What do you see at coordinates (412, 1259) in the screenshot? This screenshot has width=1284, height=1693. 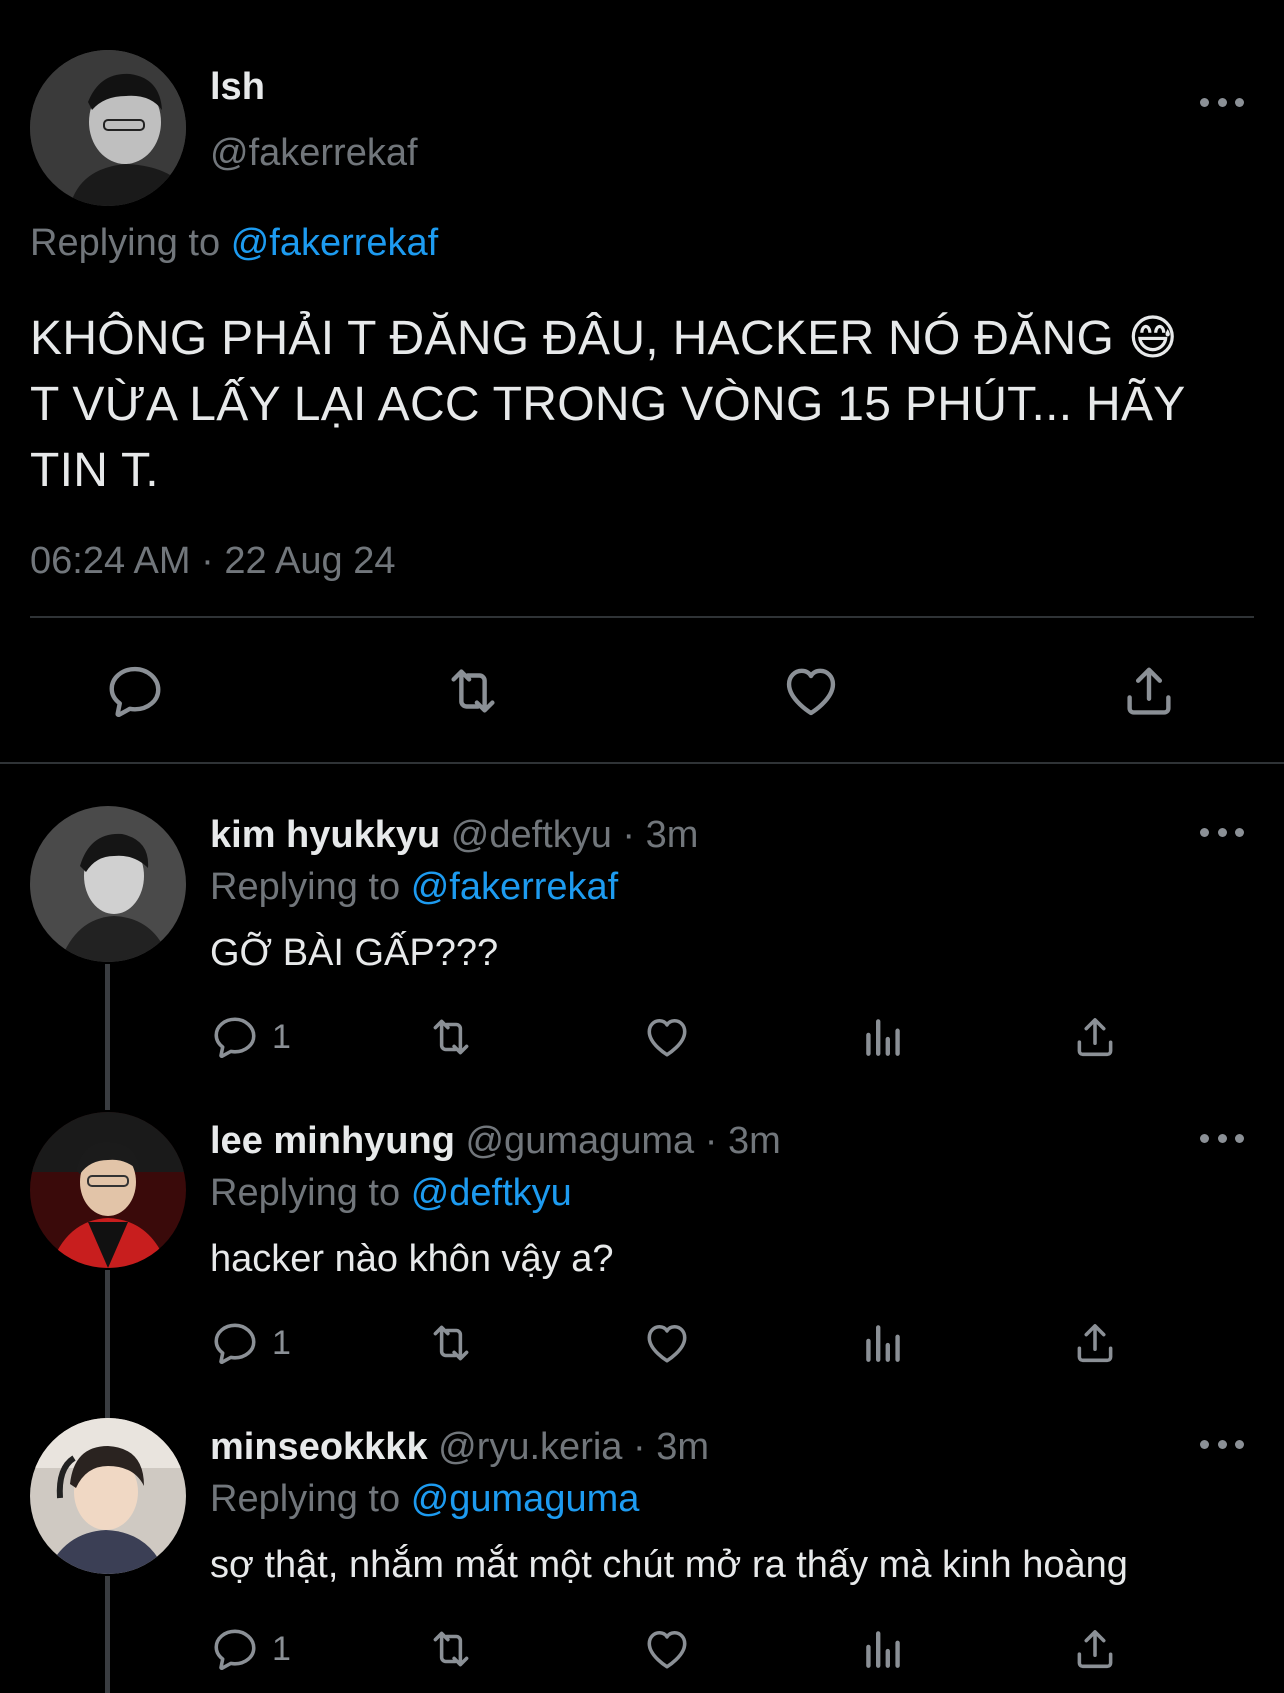 I see `reply-text: hacker nào khôn vậy a?` at bounding box center [412, 1259].